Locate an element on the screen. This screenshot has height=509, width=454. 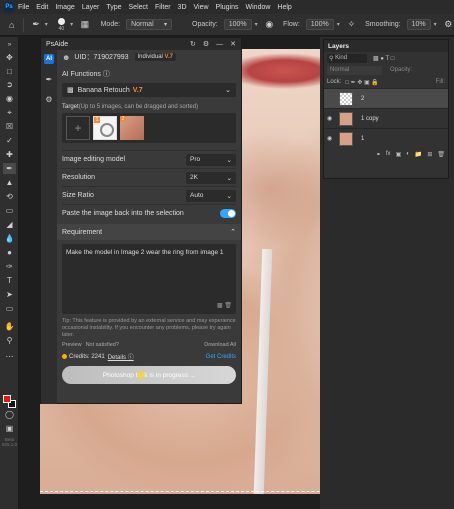
flow-field: 100% is located at coordinates (319, 24).